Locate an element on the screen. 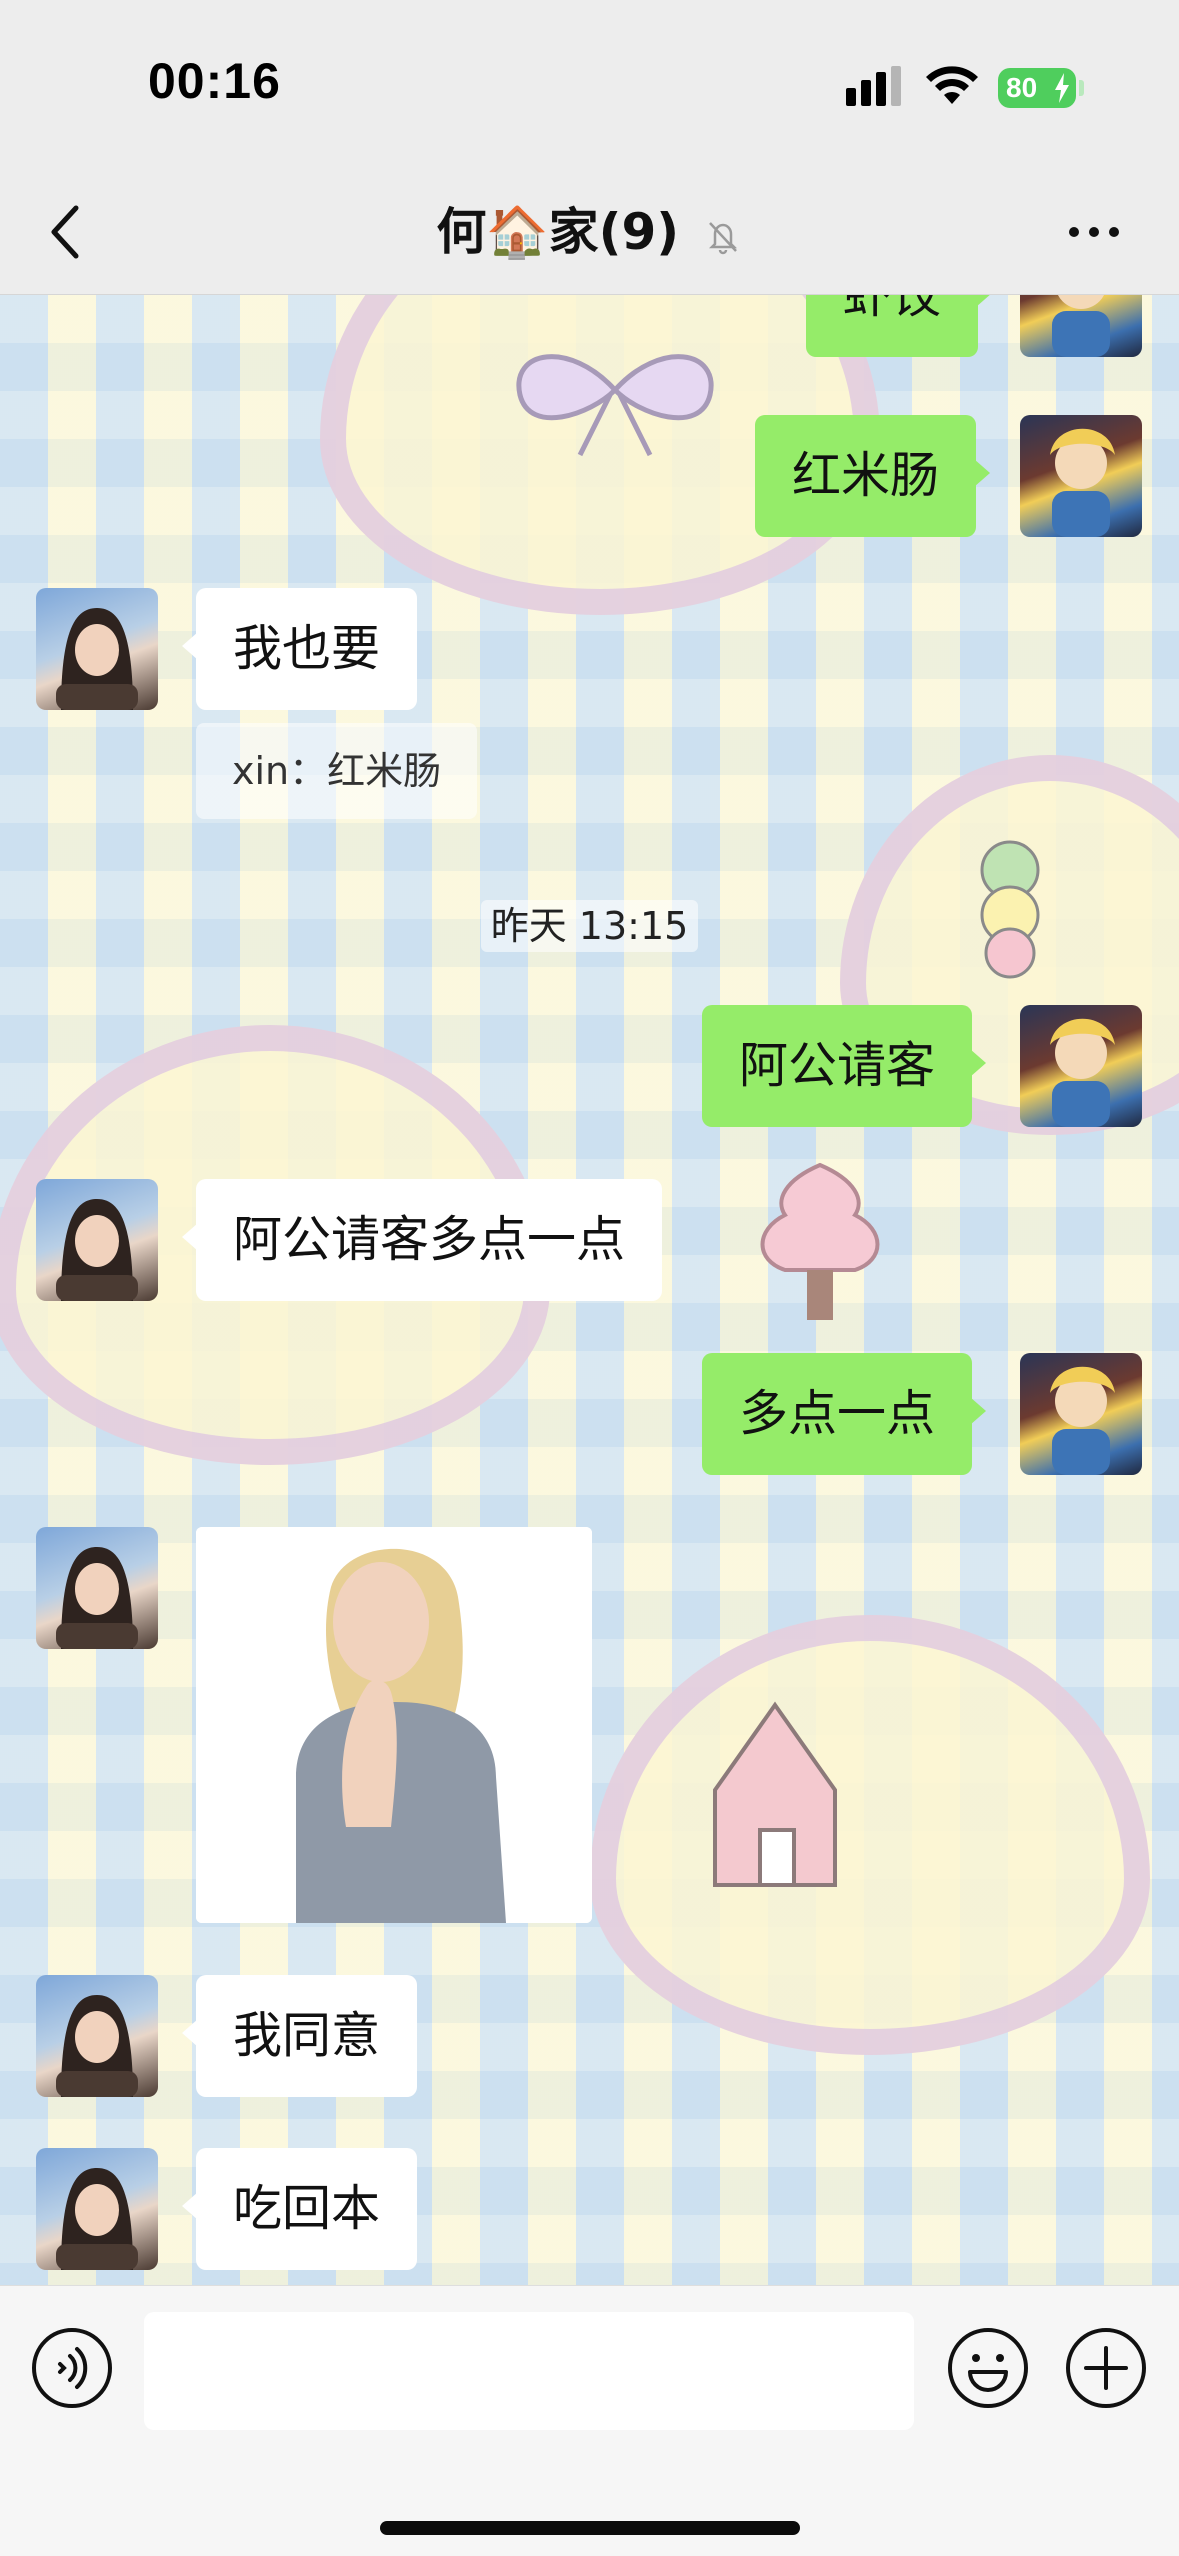 The height and width of the screenshot is (2556, 1179). message-timestamp: 昨天 13:15 is located at coordinates (589, 926).